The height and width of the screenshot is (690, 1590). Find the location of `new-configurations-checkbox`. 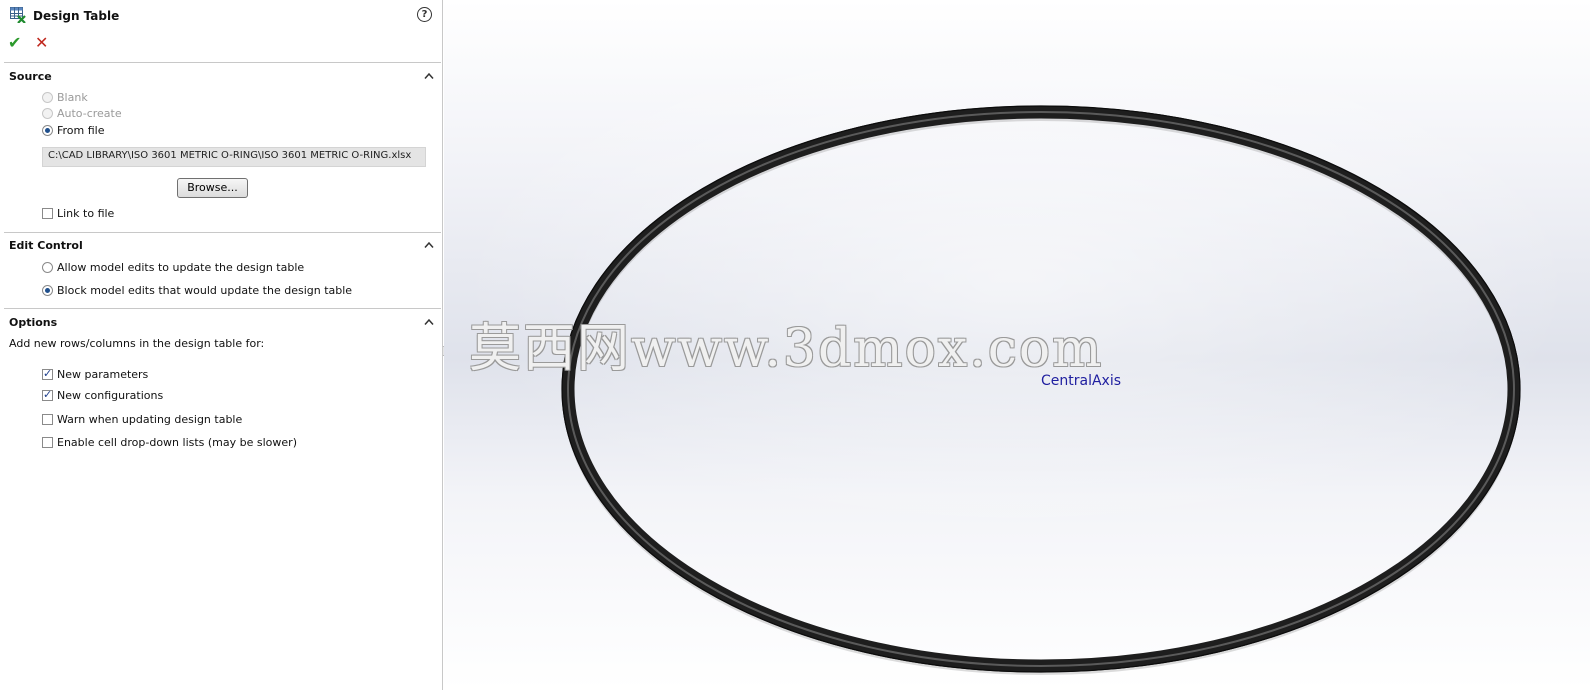

new-configurations-checkbox is located at coordinates (47, 394).